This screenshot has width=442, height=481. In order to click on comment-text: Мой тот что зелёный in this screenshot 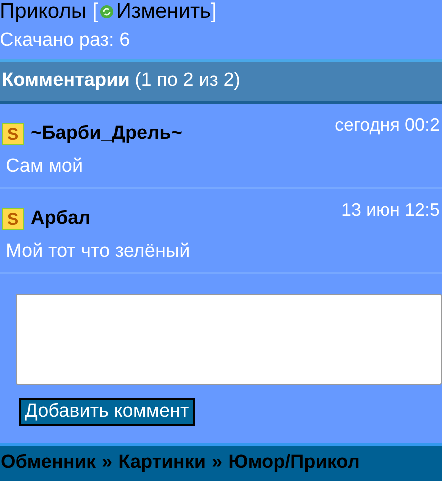, I will do `click(99, 252)`.